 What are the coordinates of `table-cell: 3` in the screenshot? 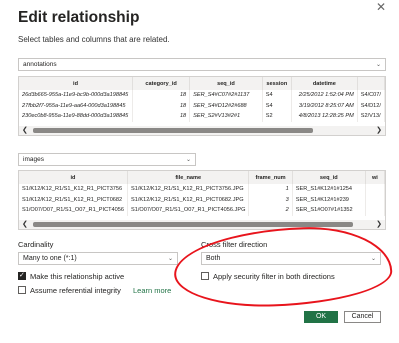 It's located at (270, 199).